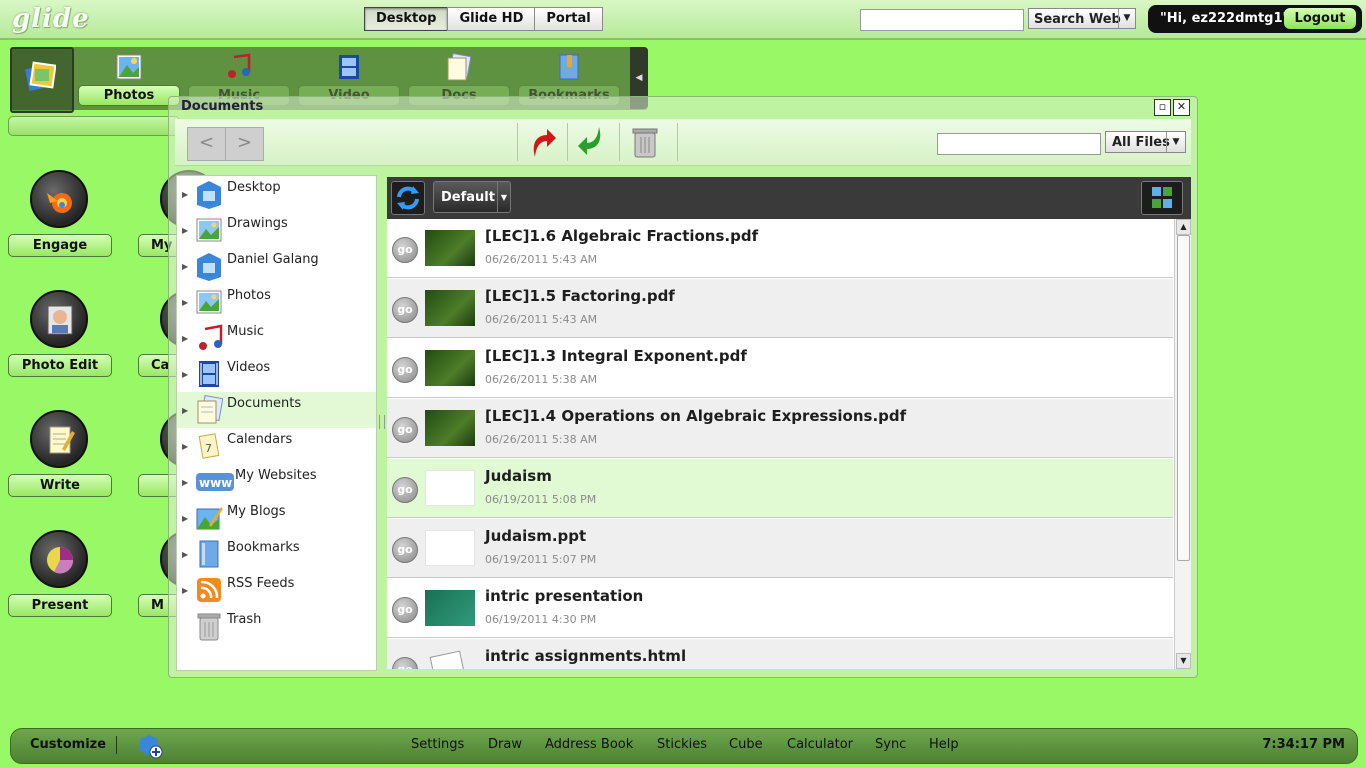 This screenshot has width=1366, height=768. What do you see at coordinates (276, 194) in the screenshot?
I see `tree-item-desktop: ▶ Desktop` at bounding box center [276, 194].